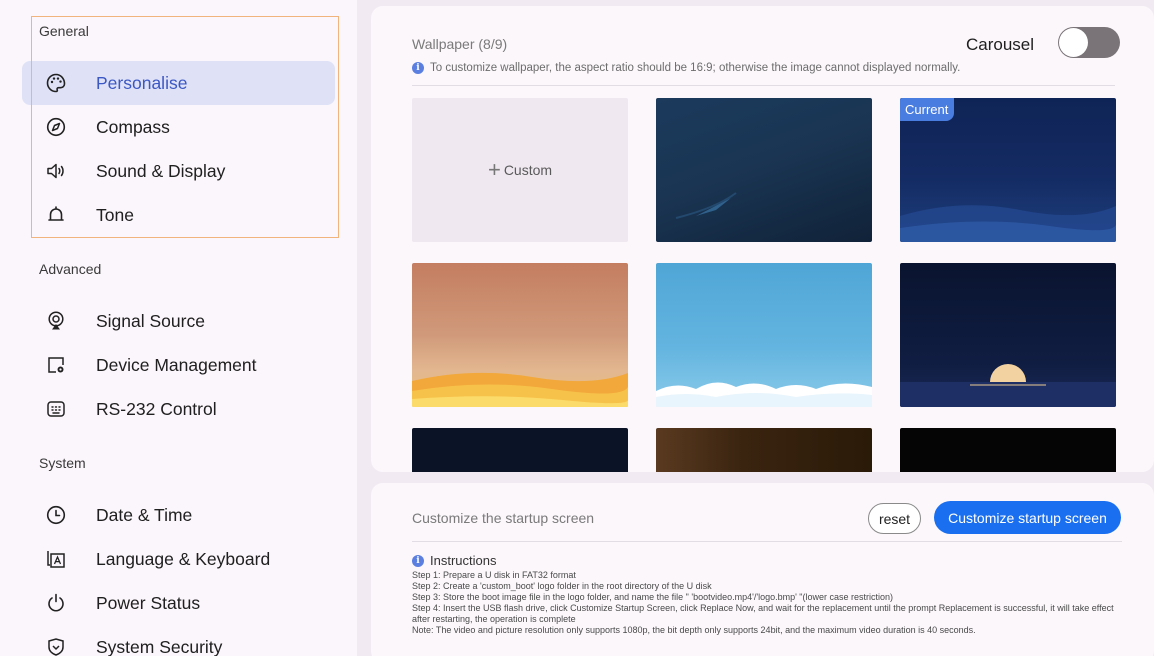  I want to click on sidebar-item-sound-display: Sound & Display, so click(178, 171).